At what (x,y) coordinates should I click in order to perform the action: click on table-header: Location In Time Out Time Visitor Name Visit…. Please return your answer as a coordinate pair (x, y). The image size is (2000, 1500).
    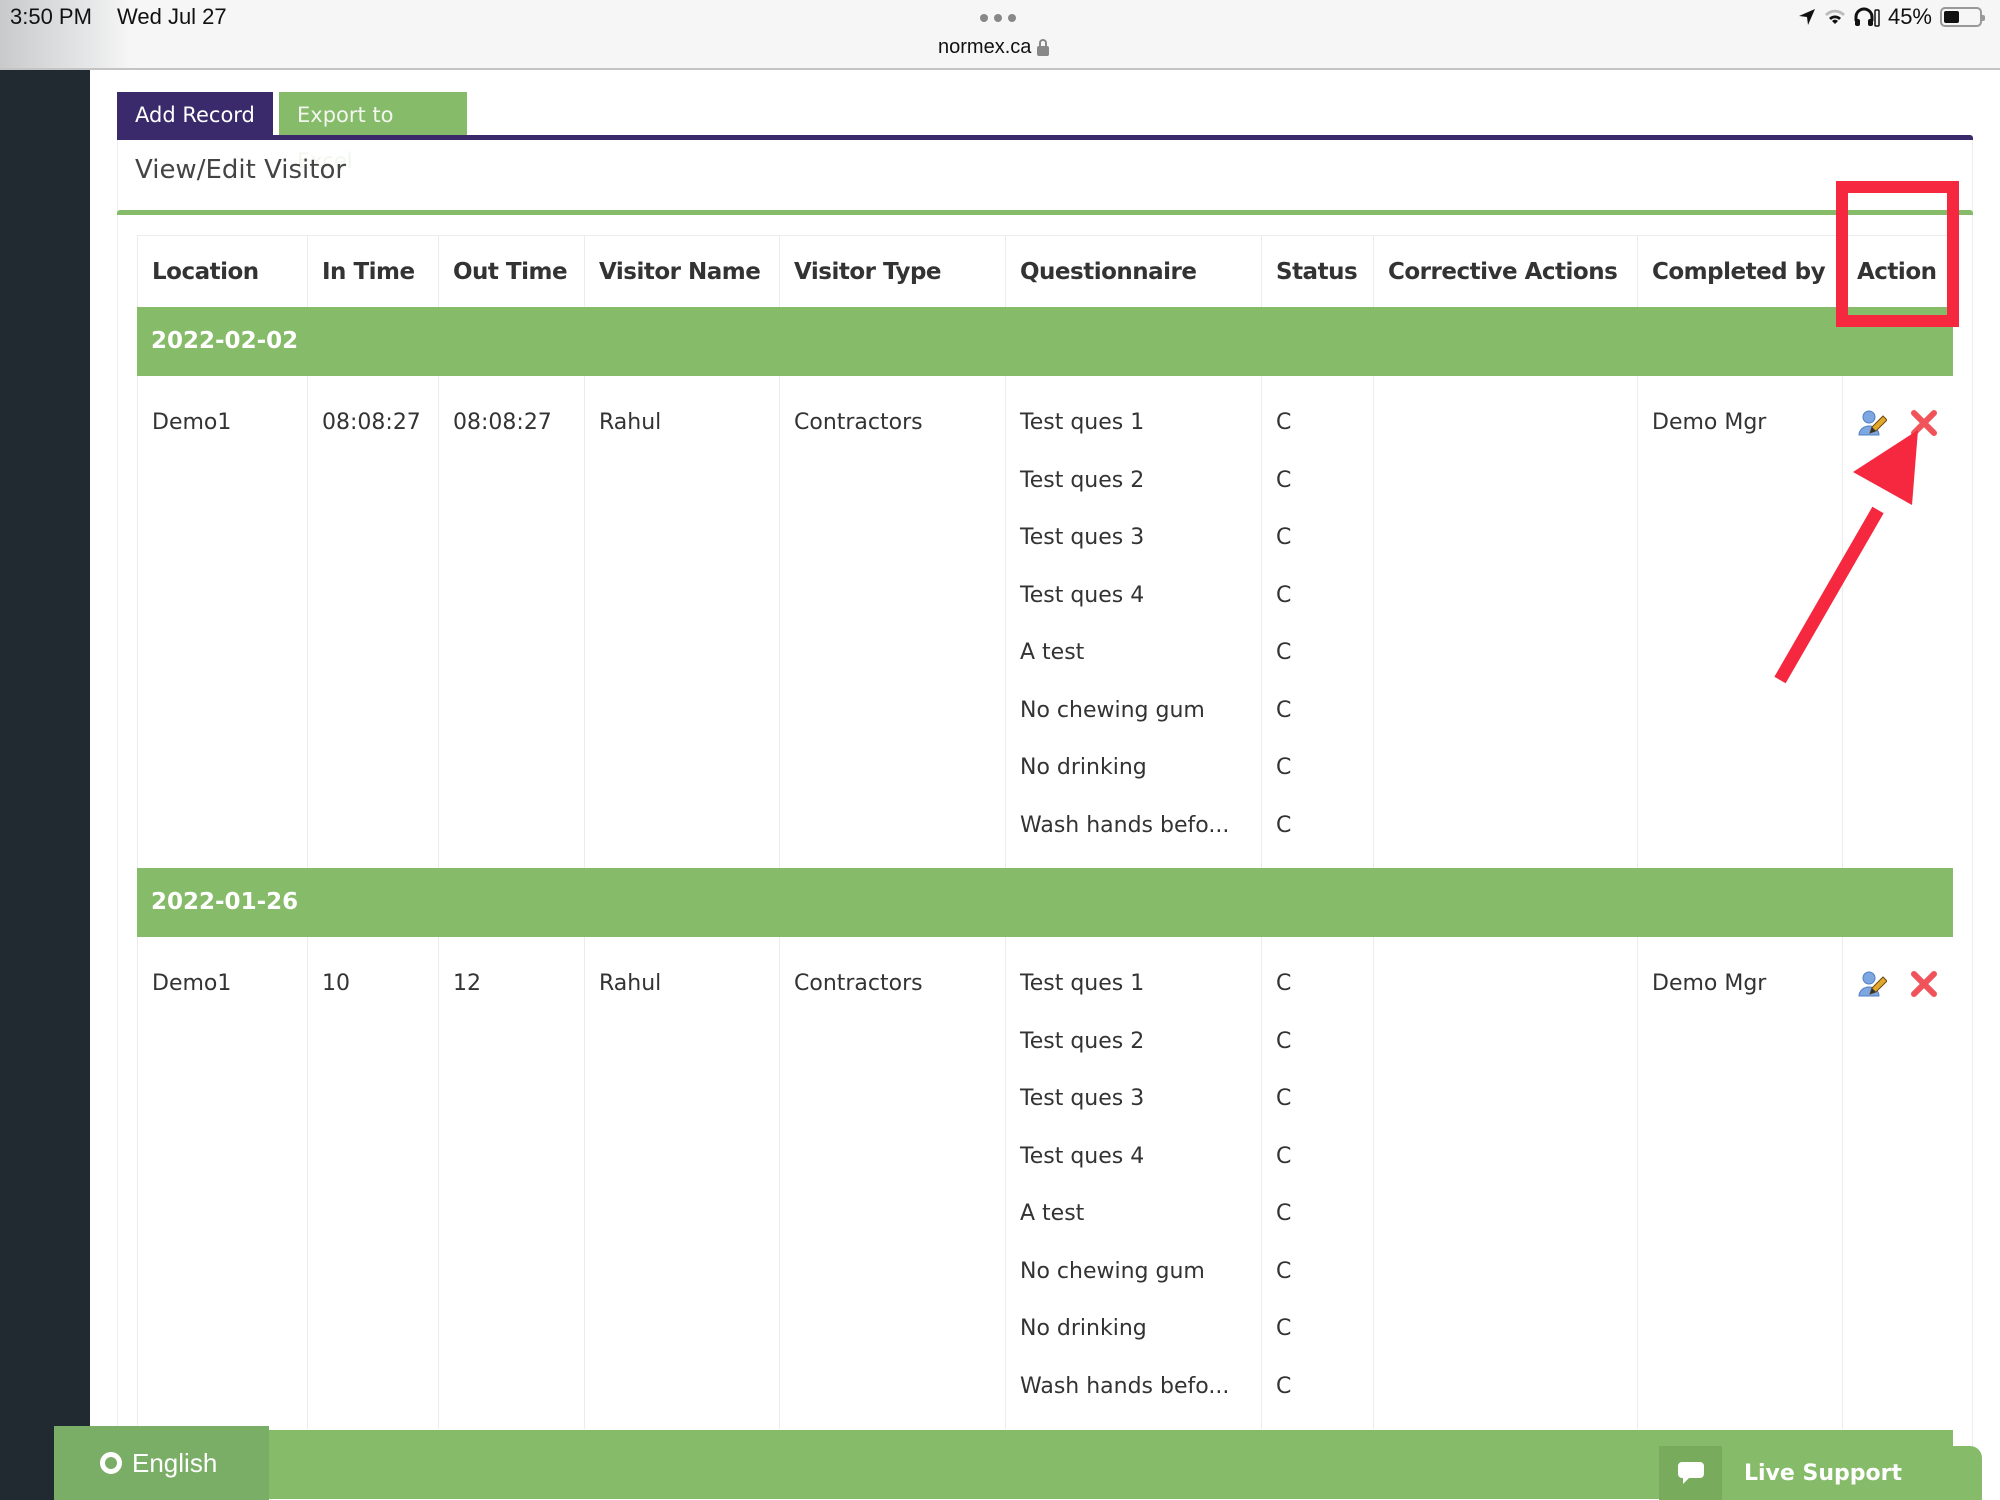
    Looking at the image, I should click on (1045, 271).